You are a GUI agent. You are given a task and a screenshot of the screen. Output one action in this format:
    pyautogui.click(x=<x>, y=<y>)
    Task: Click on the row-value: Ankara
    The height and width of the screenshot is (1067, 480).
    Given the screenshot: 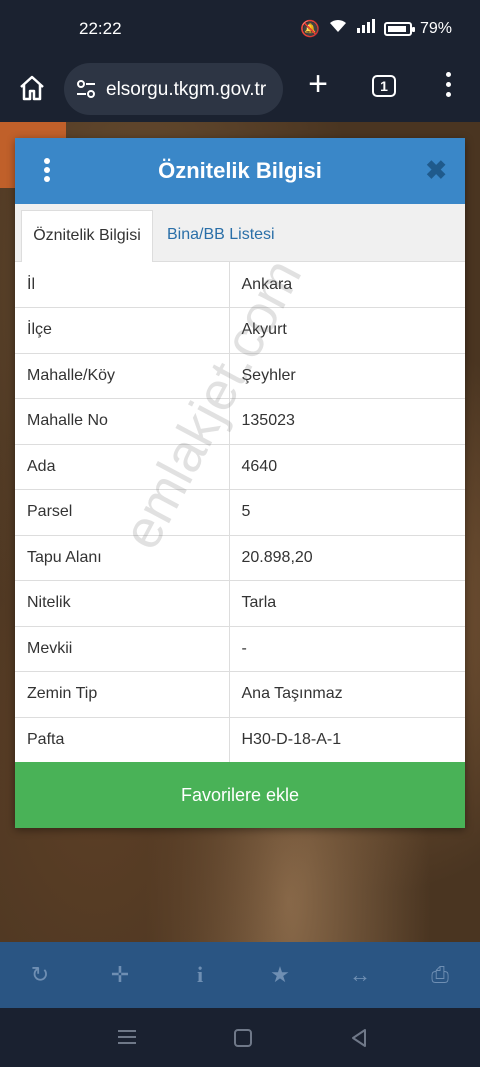 What is the action you would take?
    pyautogui.click(x=347, y=285)
    